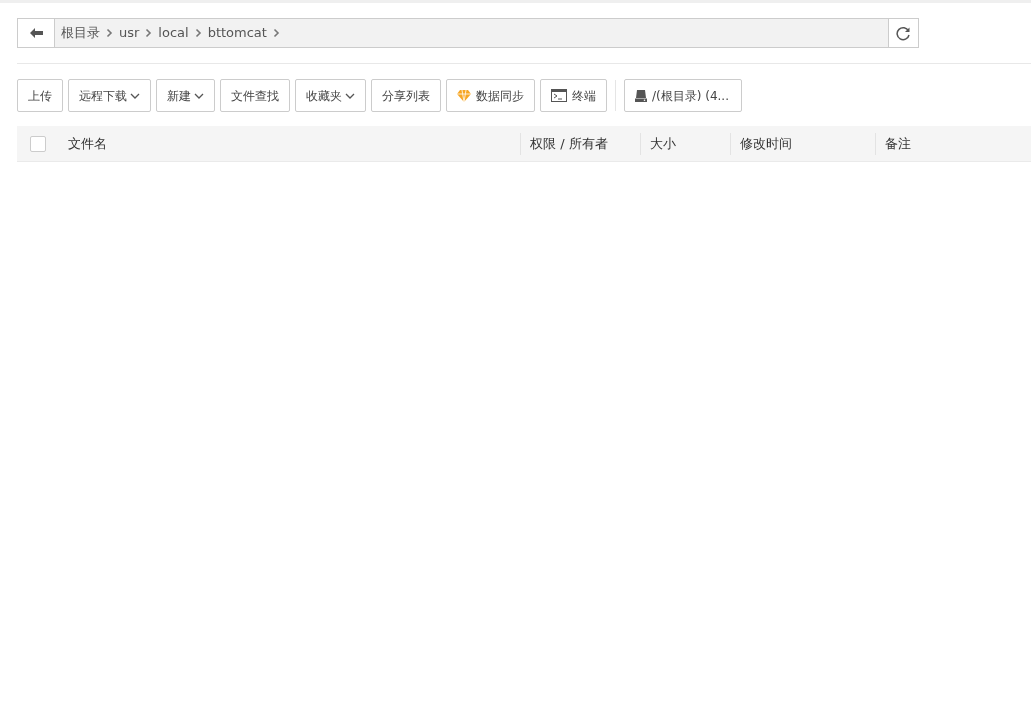  What do you see at coordinates (185, 95) in the screenshot?
I see `toolbar-button: 新建` at bounding box center [185, 95].